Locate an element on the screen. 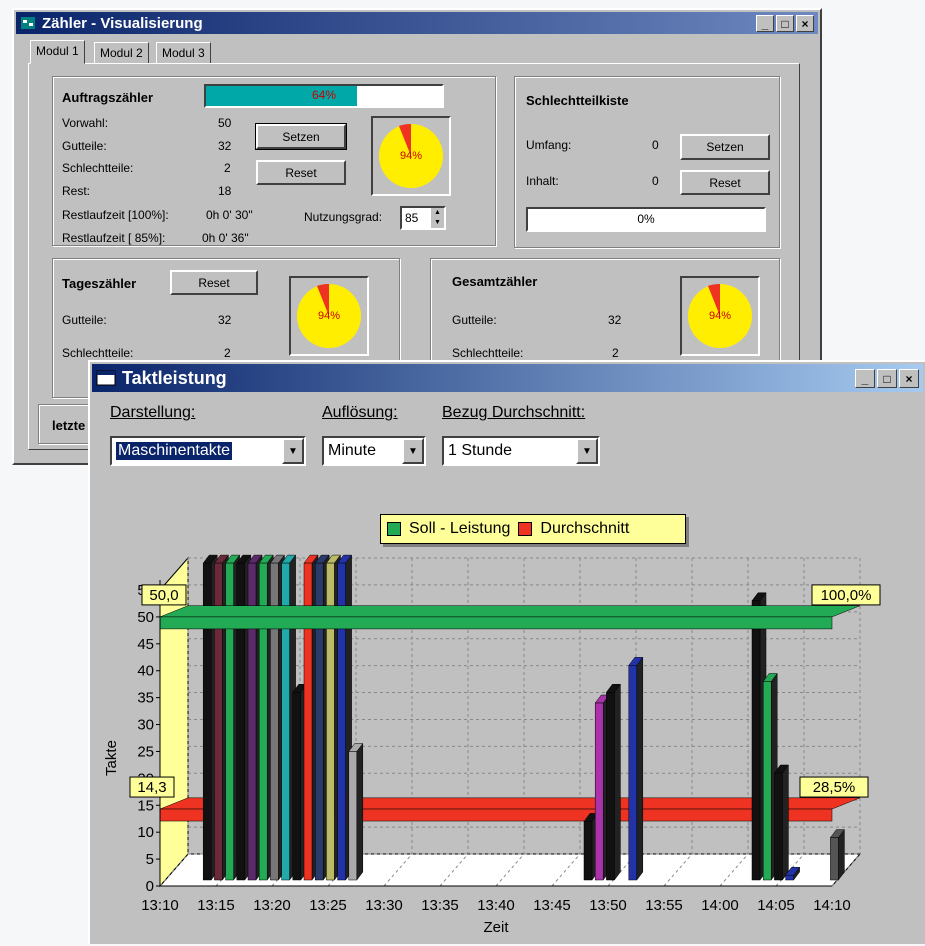  gutteile-label: Gutteile: is located at coordinates (84, 146).